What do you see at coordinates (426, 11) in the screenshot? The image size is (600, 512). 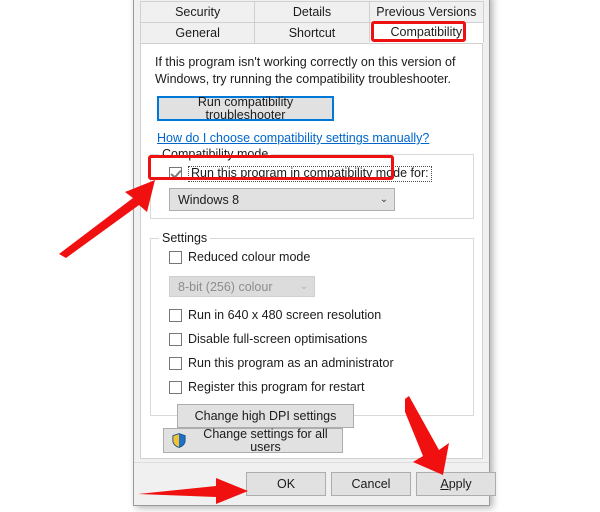 I see `tab-previous-versions: Previous Versions` at bounding box center [426, 11].